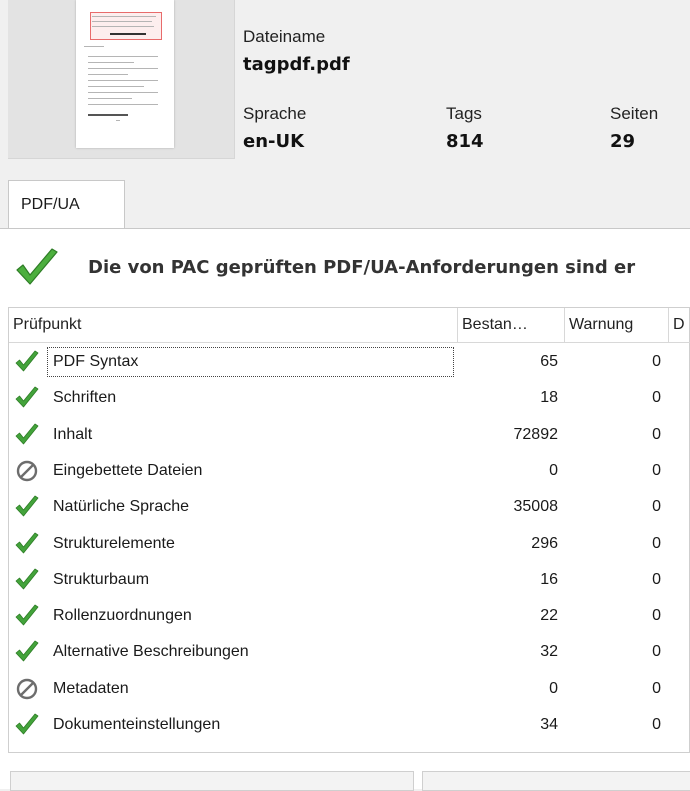 The image size is (690, 791). What do you see at coordinates (85, 398) in the screenshot?
I see `check-name: Schriften` at bounding box center [85, 398].